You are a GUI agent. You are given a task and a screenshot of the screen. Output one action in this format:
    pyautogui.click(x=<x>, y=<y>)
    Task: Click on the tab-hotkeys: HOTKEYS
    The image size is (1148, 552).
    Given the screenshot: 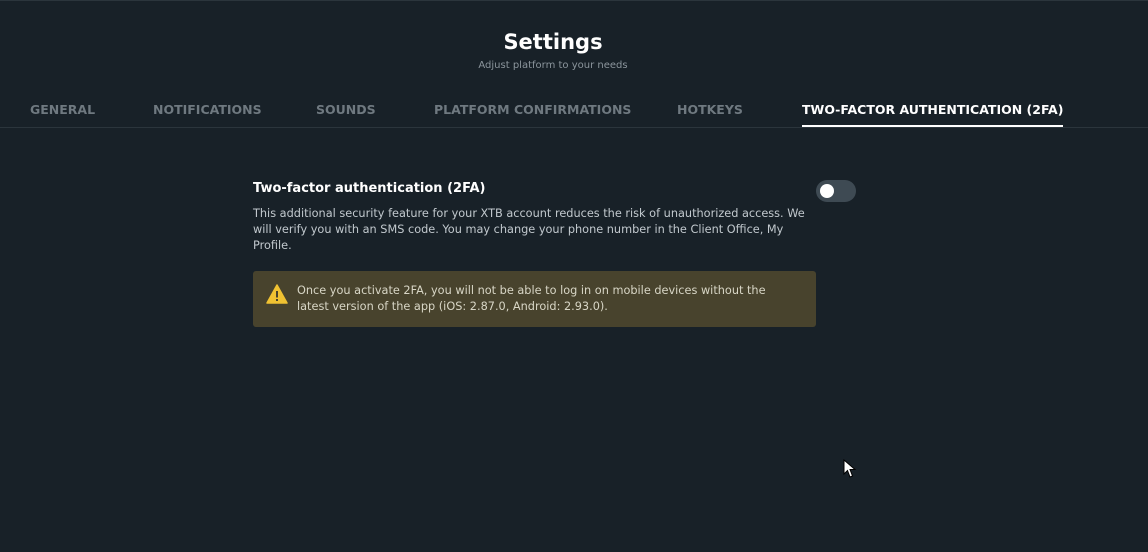 What is the action you would take?
    pyautogui.click(x=710, y=110)
    